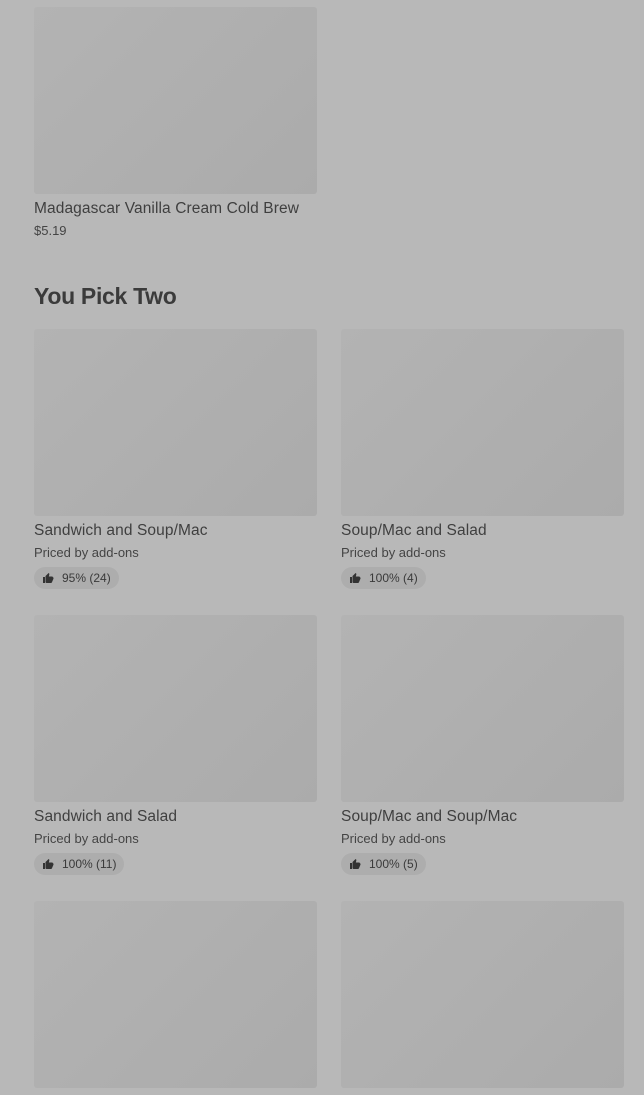 Image resolution: width=644 pixels, height=1095 pixels. What do you see at coordinates (393, 578) in the screenshot?
I see `rating-text: 100% (4)` at bounding box center [393, 578].